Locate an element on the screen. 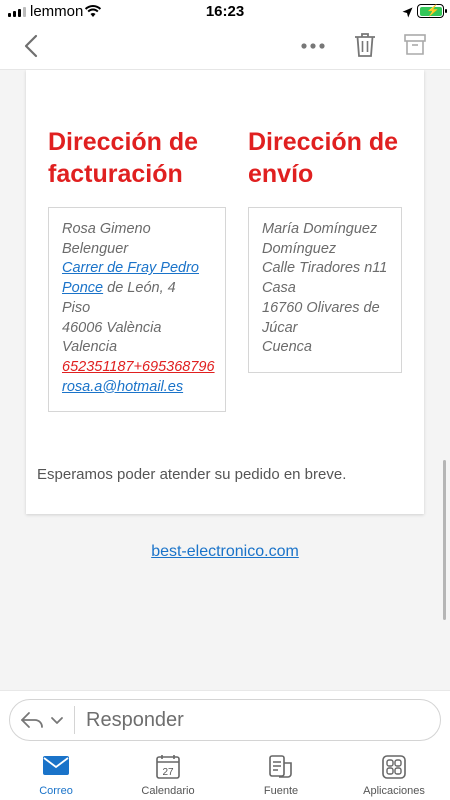 The height and width of the screenshot is (800, 450). shipping-title-line-1: Dirección de is located at coordinates (323, 142).